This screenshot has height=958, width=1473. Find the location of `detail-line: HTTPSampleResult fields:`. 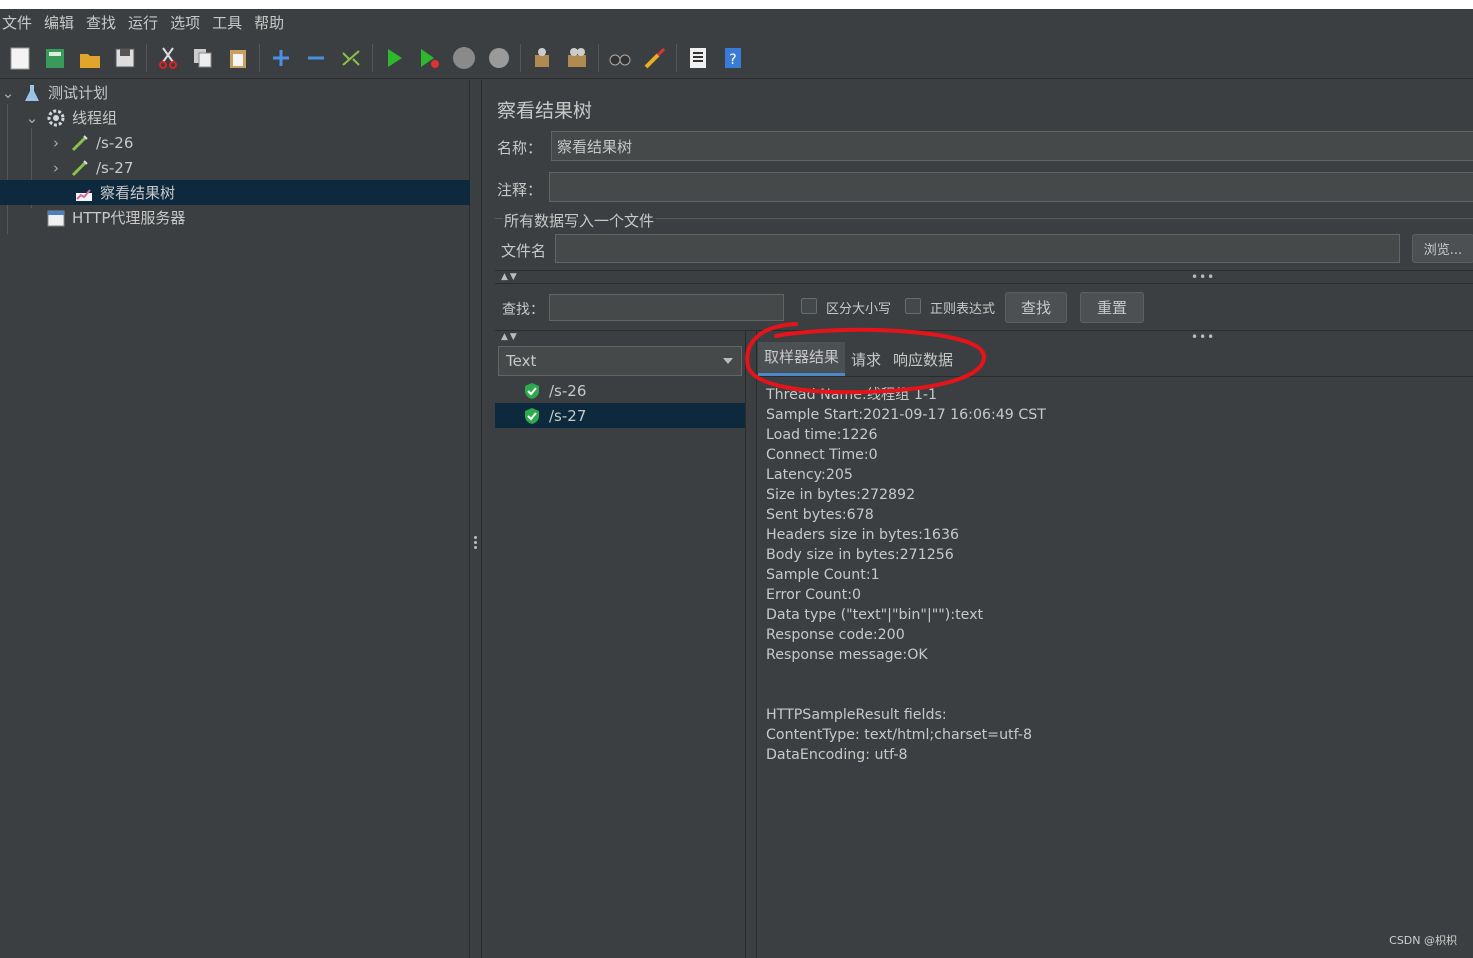

detail-line: HTTPSampleResult fields: is located at coordinates (856, 715).